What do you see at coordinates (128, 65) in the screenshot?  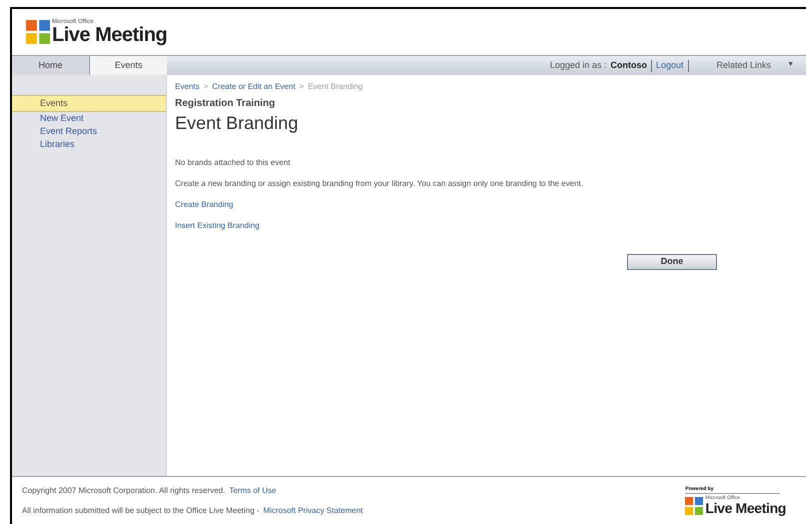 I see `nav-tab: Events` at bounding box center [128, 65].